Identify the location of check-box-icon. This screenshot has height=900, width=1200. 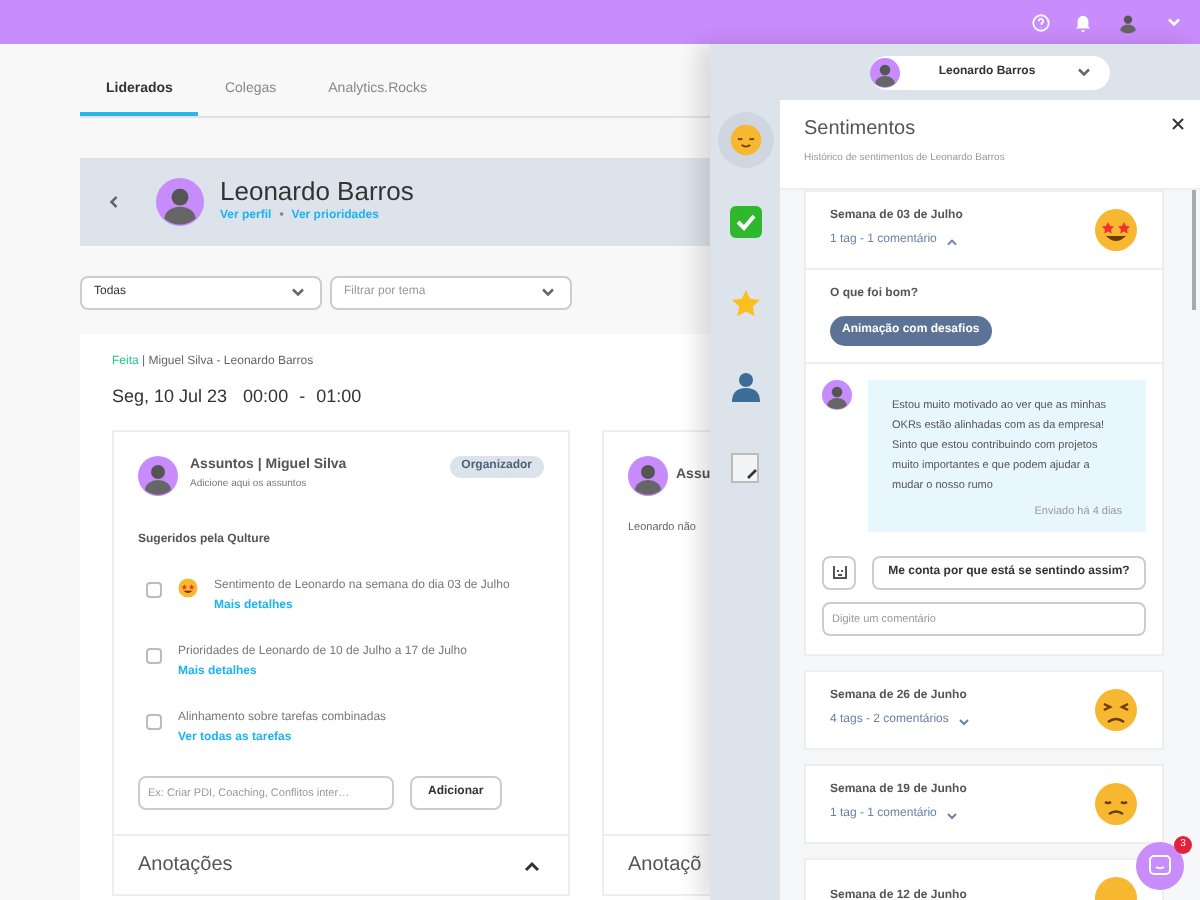
(745, 222).